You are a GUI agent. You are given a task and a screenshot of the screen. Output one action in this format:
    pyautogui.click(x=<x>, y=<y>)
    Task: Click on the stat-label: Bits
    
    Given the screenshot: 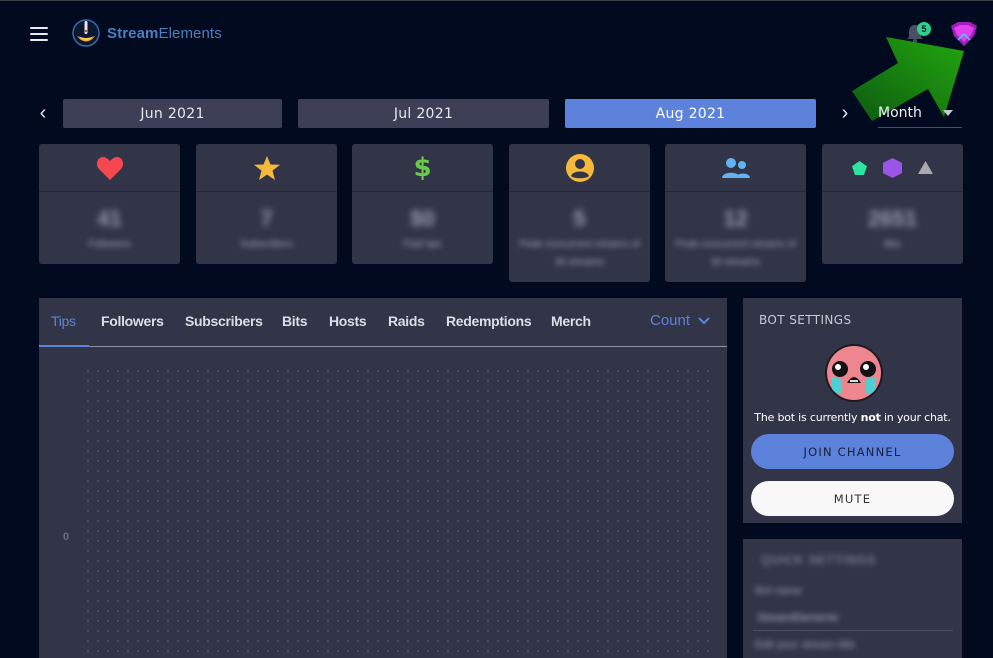 What is the action you would take?
    pyautogui.click(x=892, y=244)
    